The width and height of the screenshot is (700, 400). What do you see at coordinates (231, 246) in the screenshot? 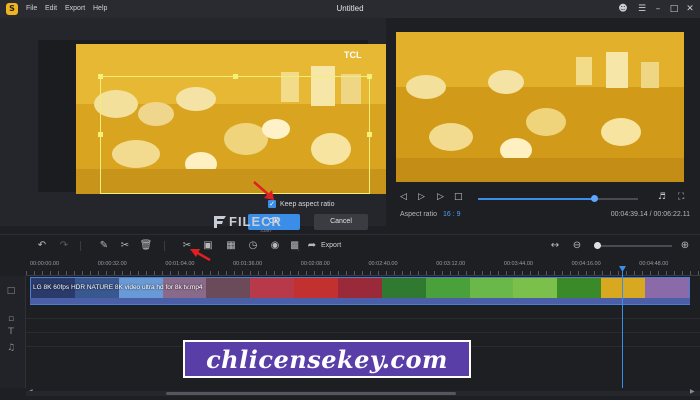
I see `split-icon: ▦` at bounding box center [231, 246].